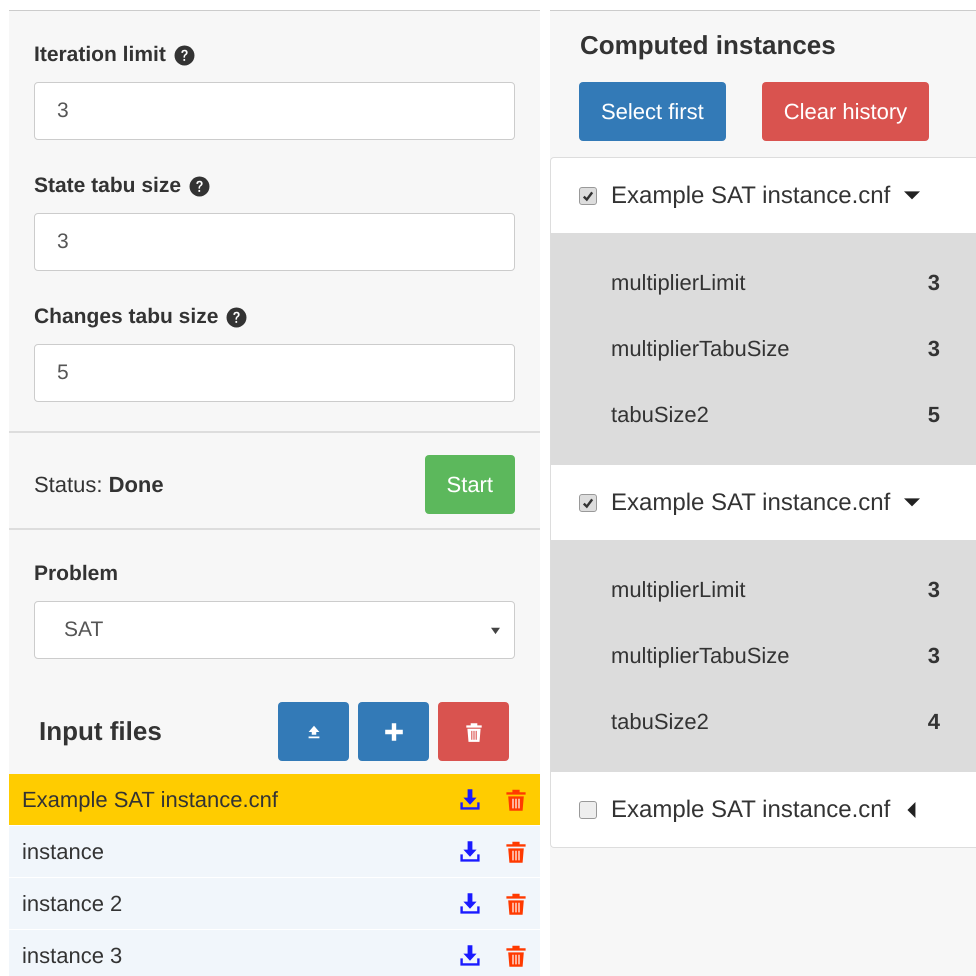 The height and width of the screenshot is (976, 976). What do you see at coordinates (73, 903) in the screenshot?
I see `file-name: instance 2` at bounding box center [73, 903].